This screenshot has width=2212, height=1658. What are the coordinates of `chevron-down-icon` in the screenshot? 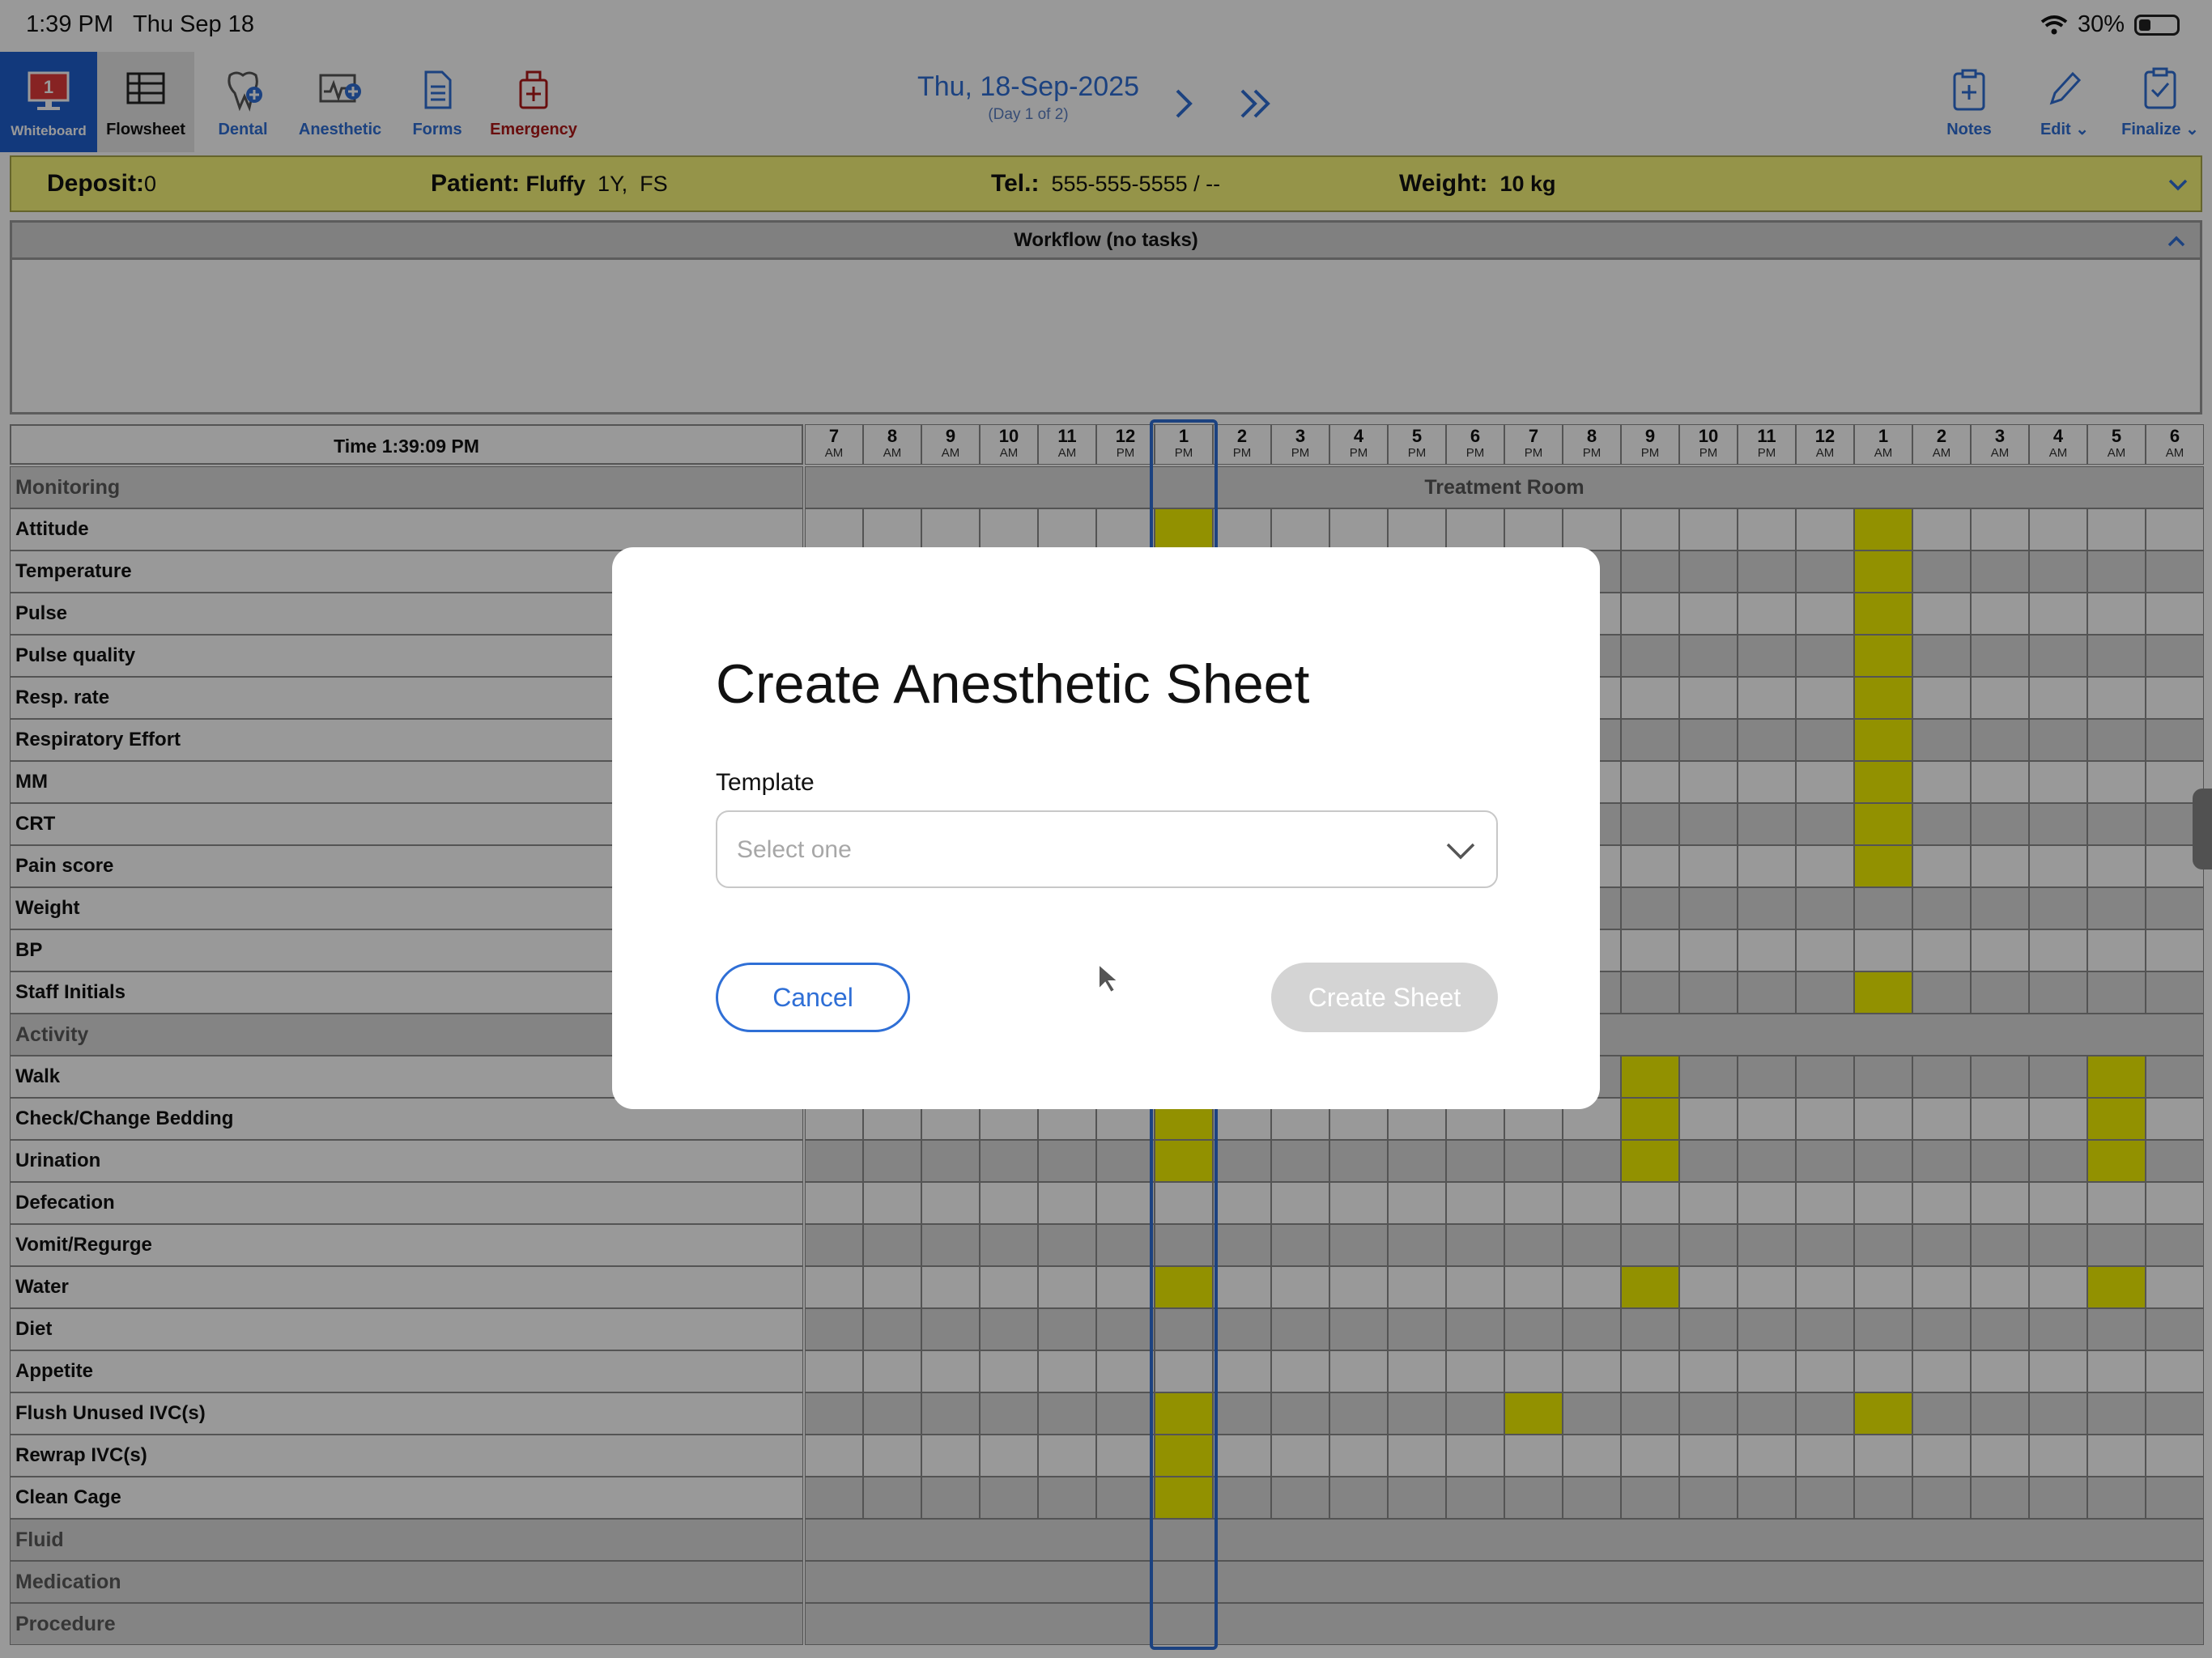 It's located at (1461, 851).